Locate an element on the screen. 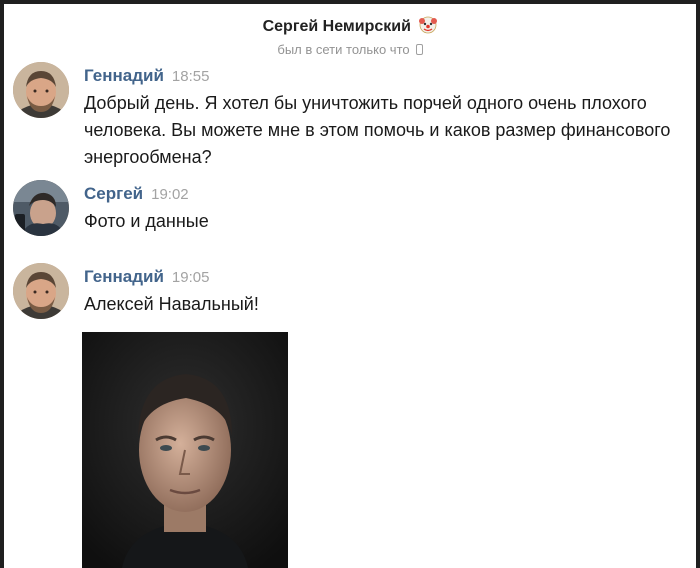  message-meta: Геннадий 19:05 is located at coordinates (146, 277).